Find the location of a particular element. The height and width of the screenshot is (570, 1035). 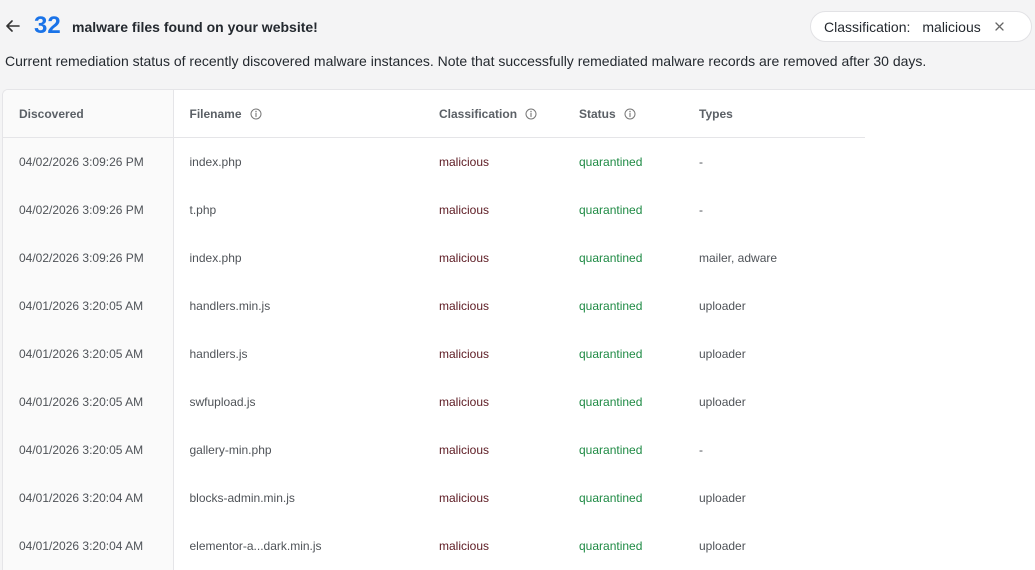

column-header-inner: Discovered is located at coordinates (51, 114).